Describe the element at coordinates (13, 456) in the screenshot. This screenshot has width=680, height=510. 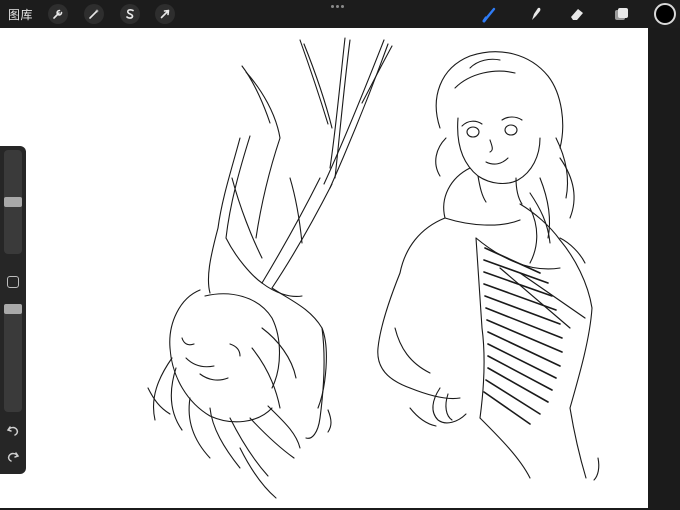
I see `redo-arrow-icon` at that location.